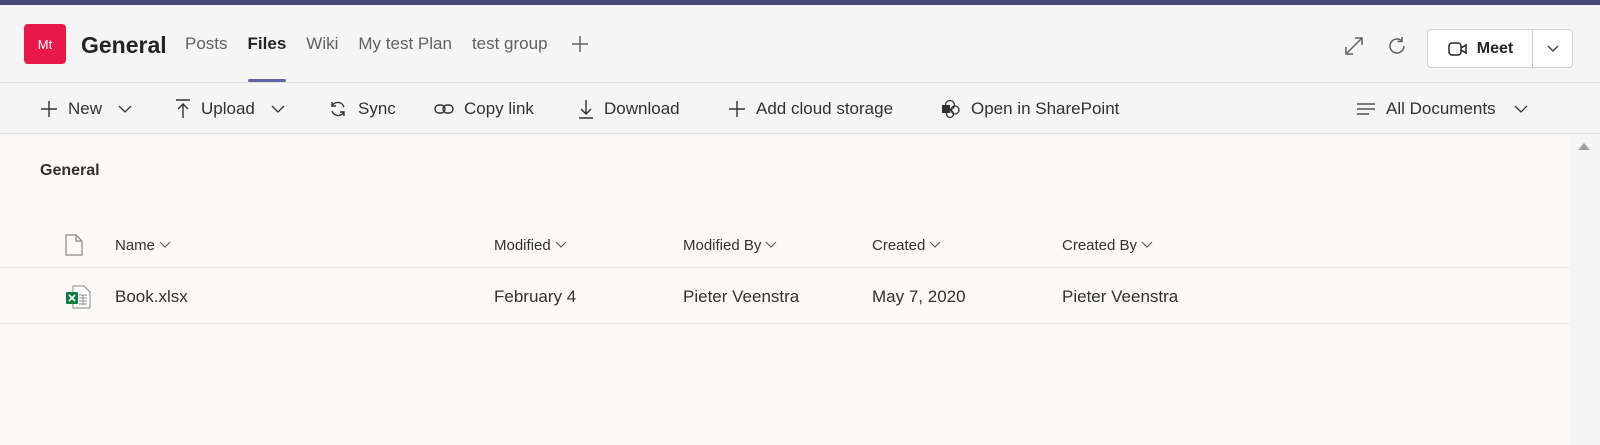 This screenshot has height=445, width=1600. Describe the element at coordinates (377, 108) in the screenshot. I see `sync-label: Sync` at that location.